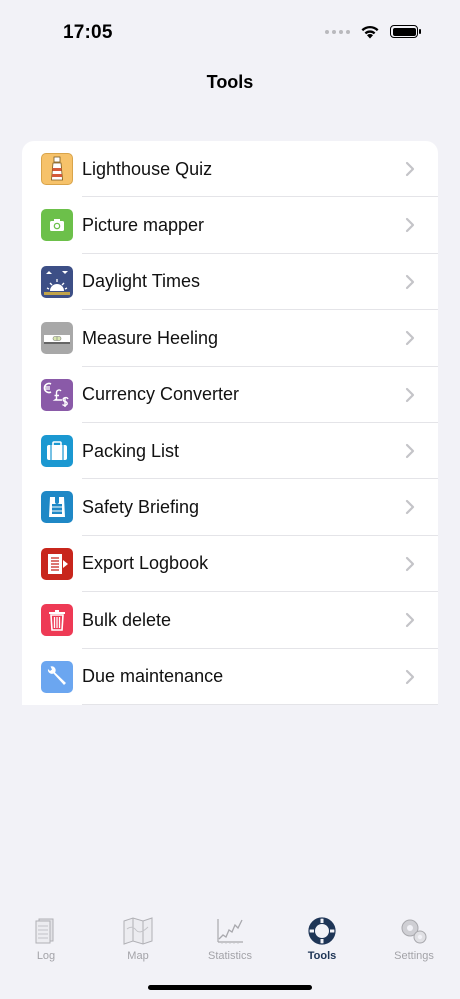 The height and width of the screenshot is (999, 460). What do you see at coordinates (230, 931) in the screenshot?
I see `chart-icon` at bounding box center [230, 931].